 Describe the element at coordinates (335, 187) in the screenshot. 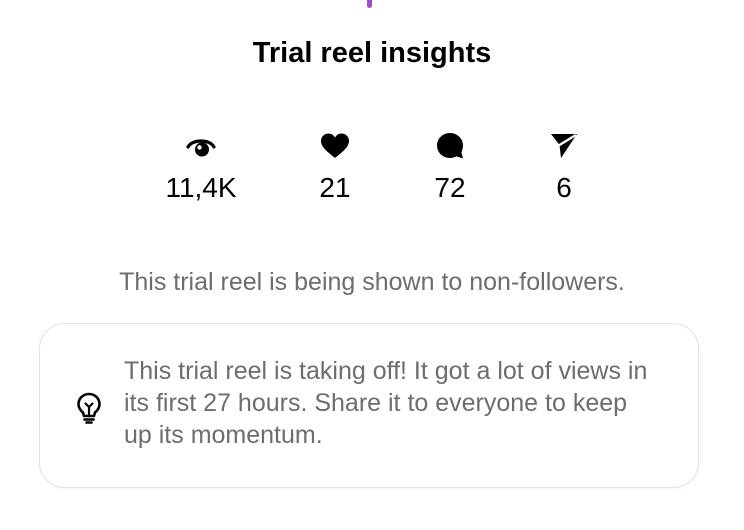

I see `stat-likes-value: 21` at that location.